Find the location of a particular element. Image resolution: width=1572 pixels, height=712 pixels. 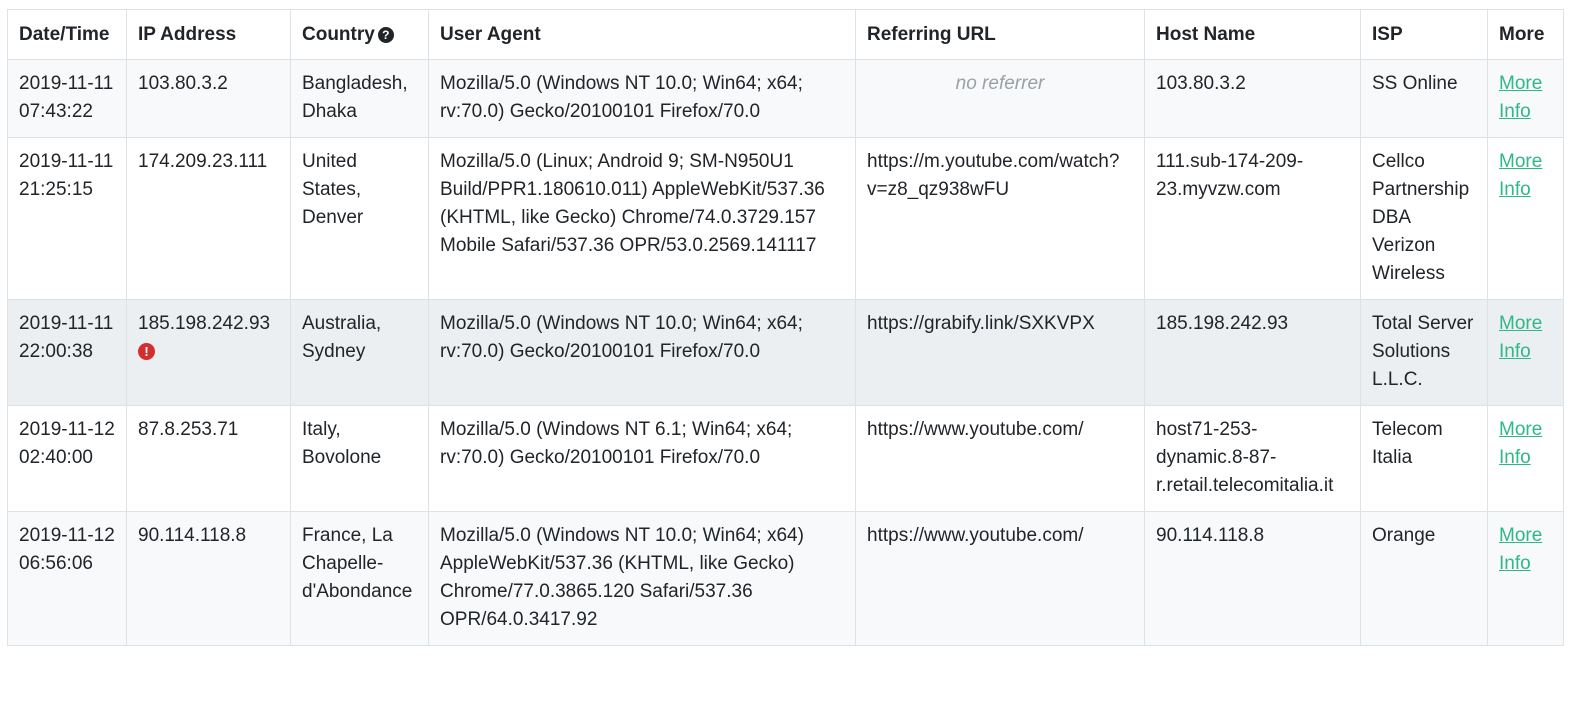

cell-country: Bangladesh, Dhaka is located at coordinates (359, 98).